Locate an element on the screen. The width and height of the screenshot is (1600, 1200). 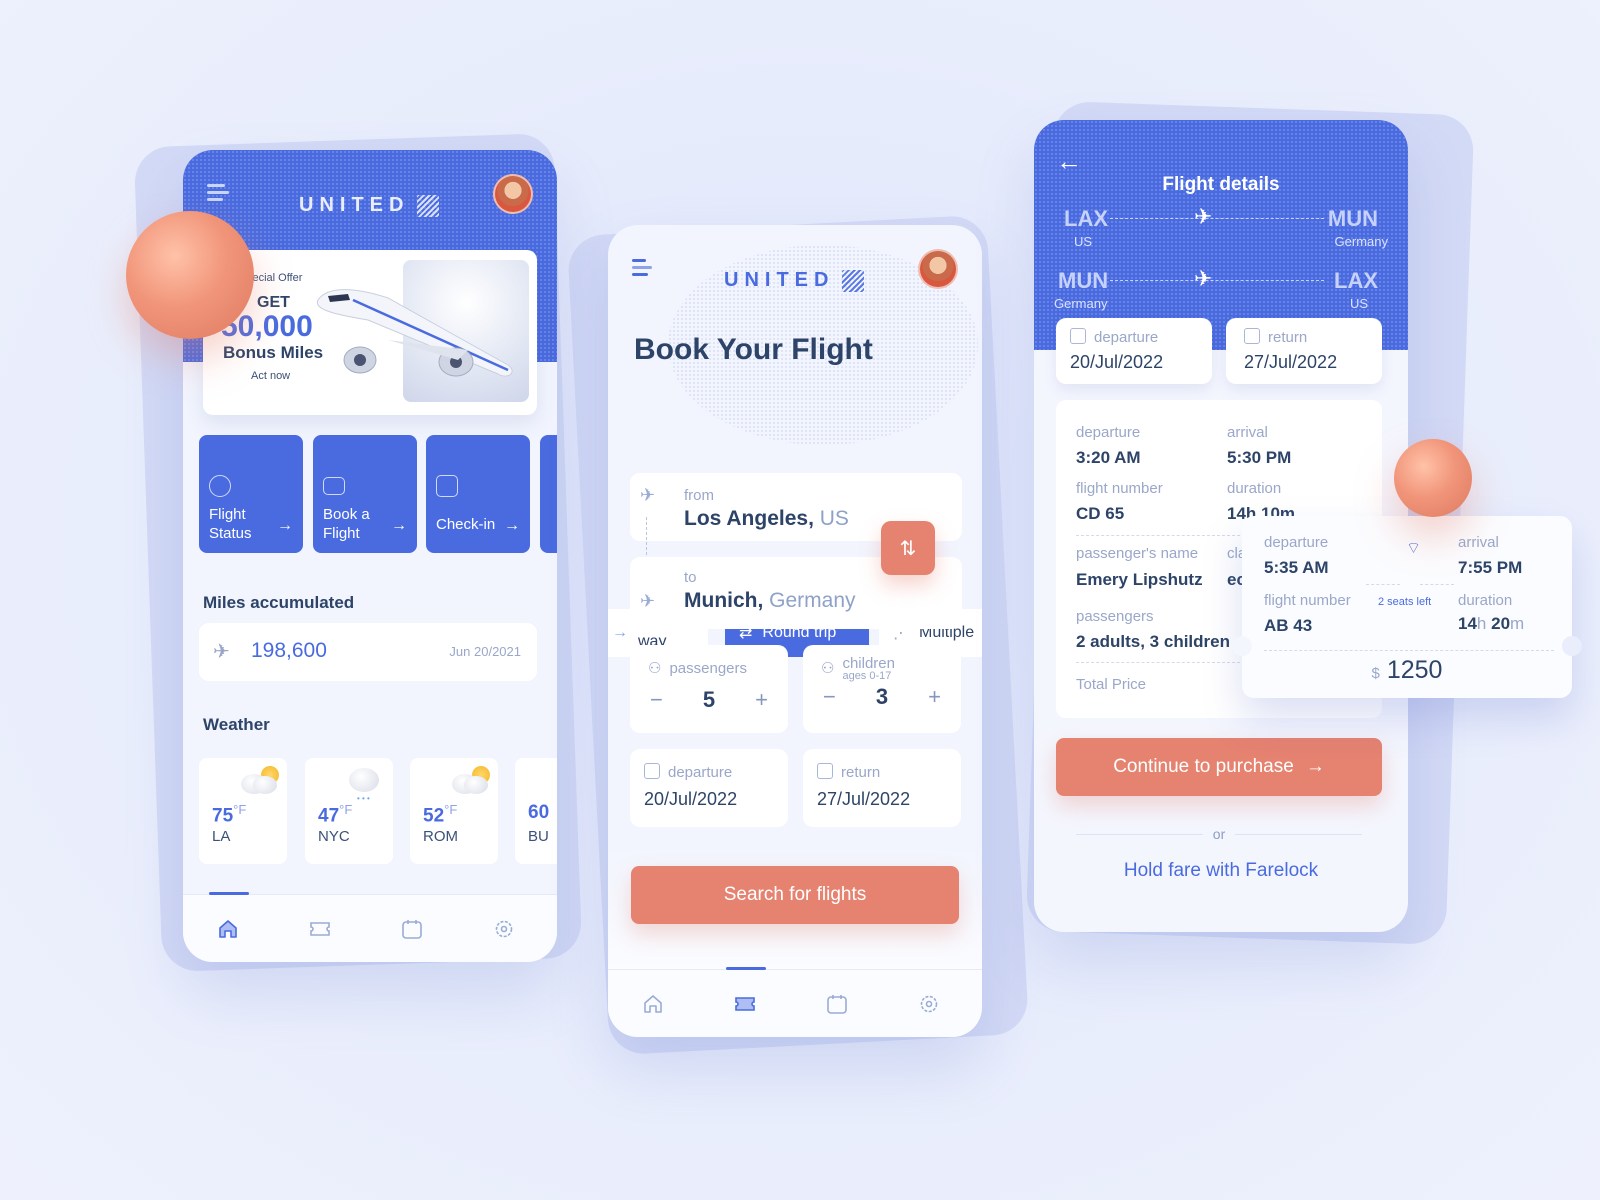
promo-cta: Act now is located at coordinates (270, 376).